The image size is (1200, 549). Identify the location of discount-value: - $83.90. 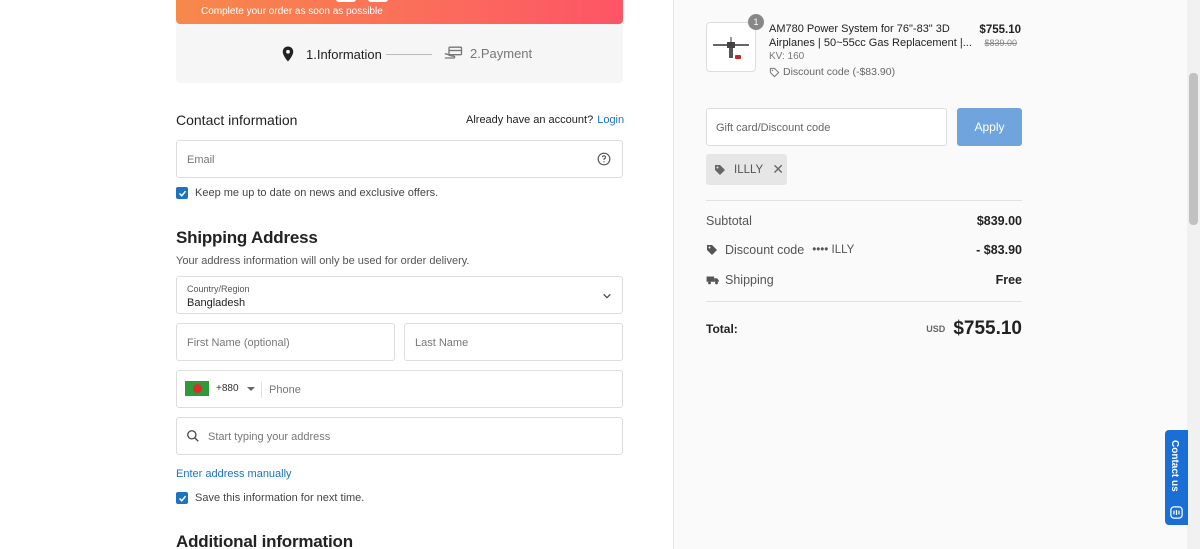
(999, 250).